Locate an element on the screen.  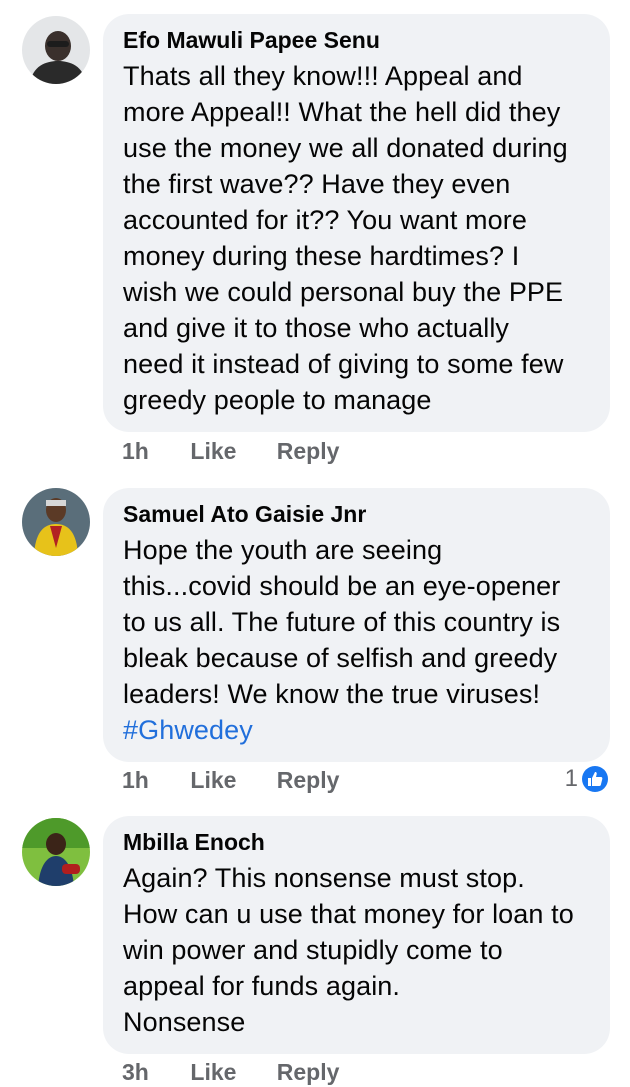
comment-line: use the money we all donated during is located at coordinates (345, 148).